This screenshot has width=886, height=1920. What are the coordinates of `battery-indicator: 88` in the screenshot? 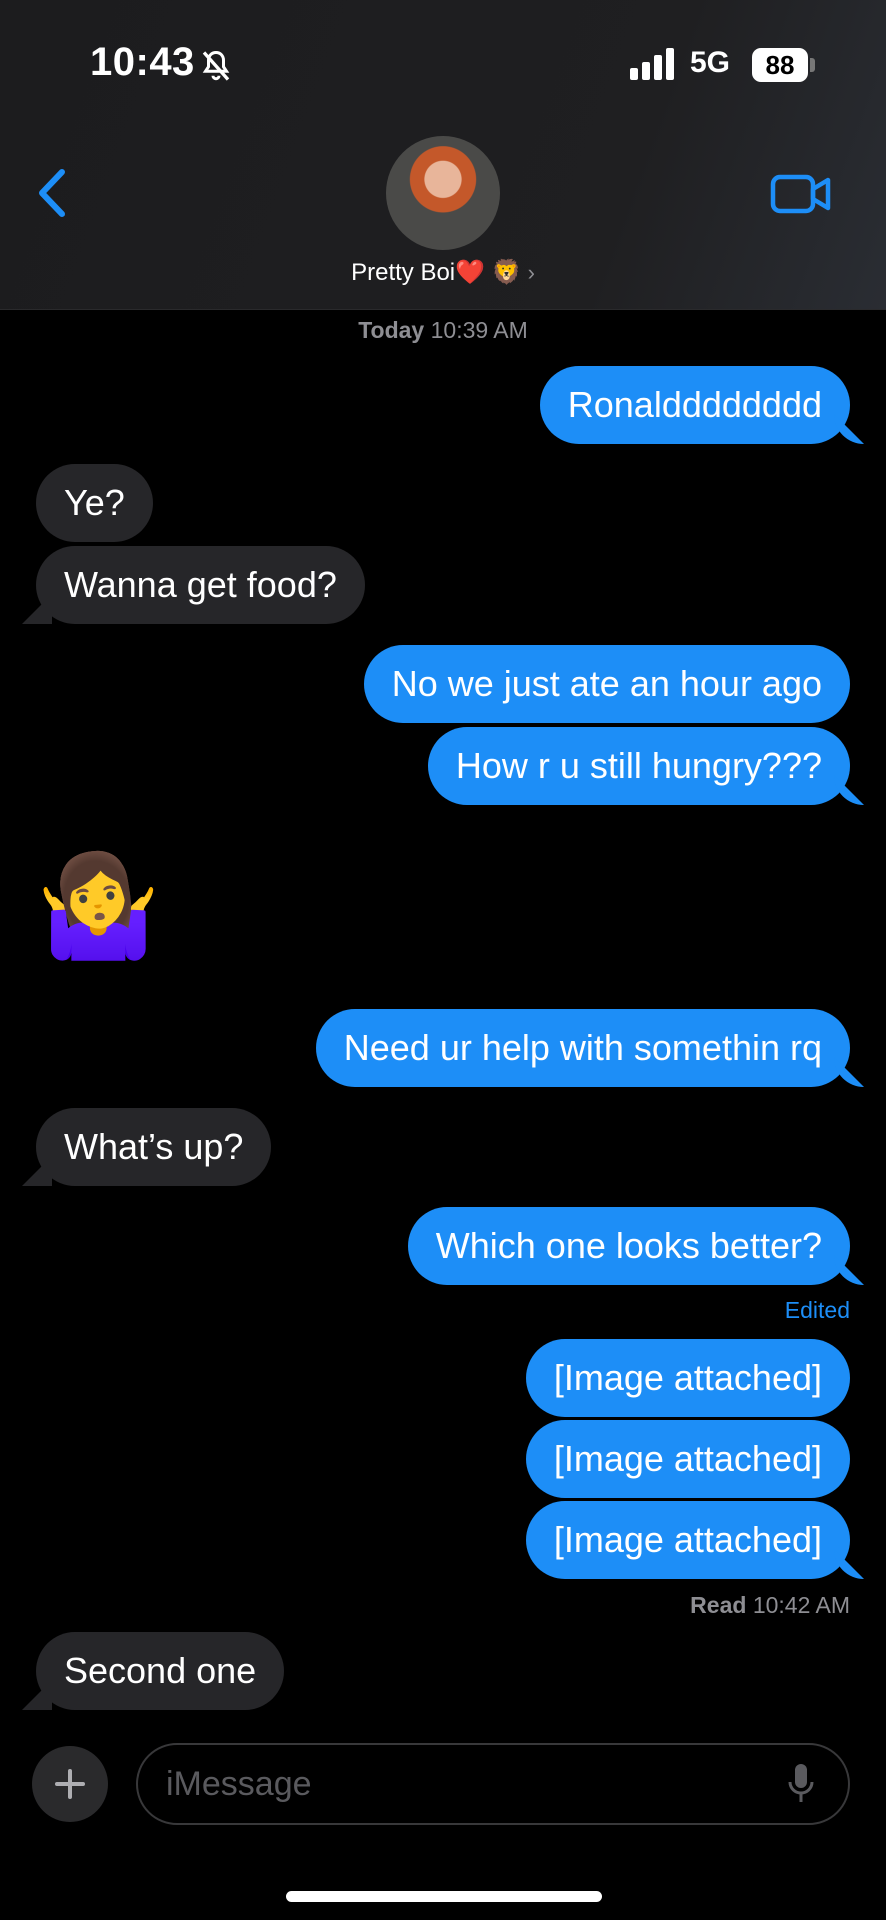 It's located at (780, 65).